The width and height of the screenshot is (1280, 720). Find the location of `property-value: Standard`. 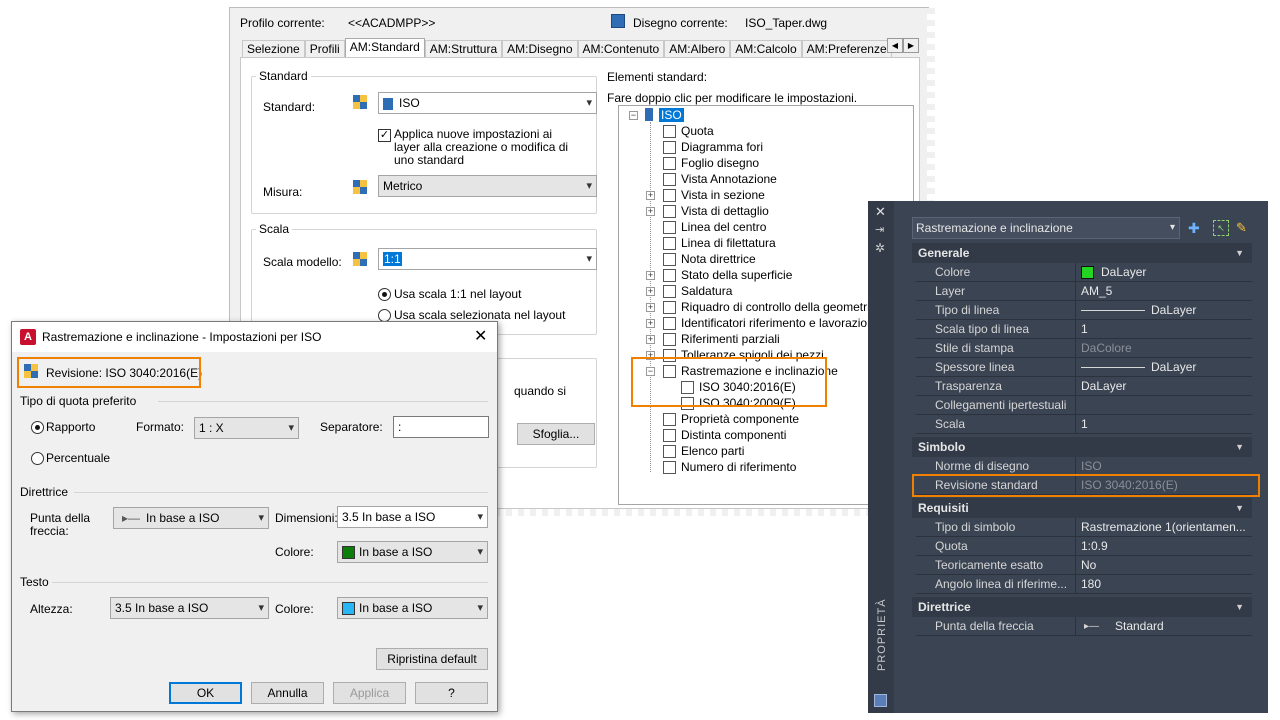

property-value: Standard is located at coordinates (1139, 626).